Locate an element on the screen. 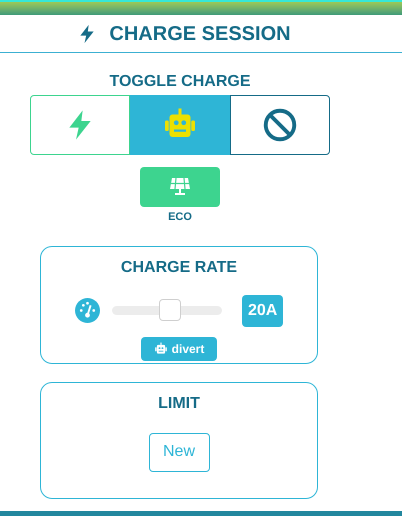 The width and height of the screenshot is (402, 516). section-title: TOGGLE CHARGE is located at coordinates (180, 82).